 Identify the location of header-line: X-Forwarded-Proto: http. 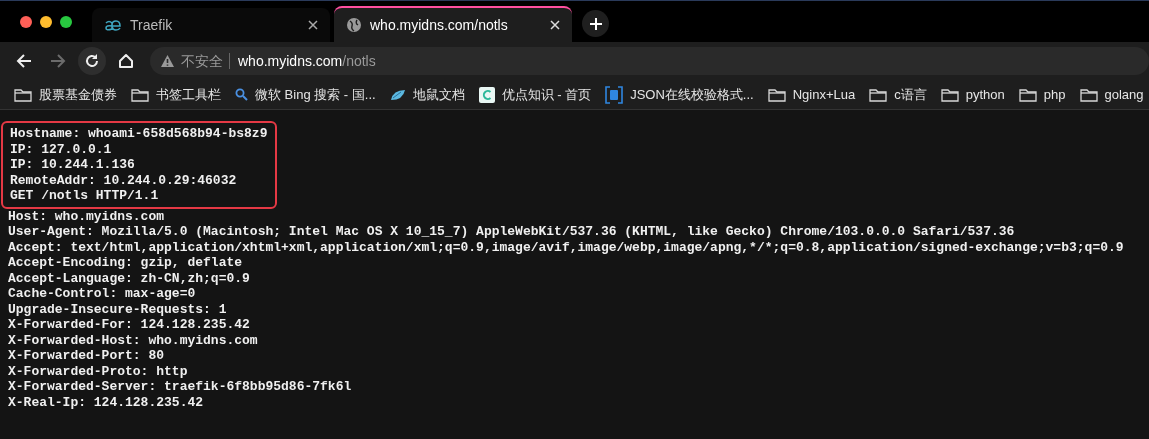
(98, 371).